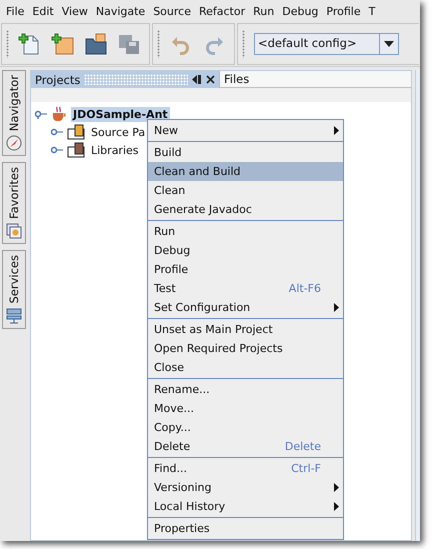 This screenshot has width=435, height=549. I want to click on compass-icon, so click(14, 143).